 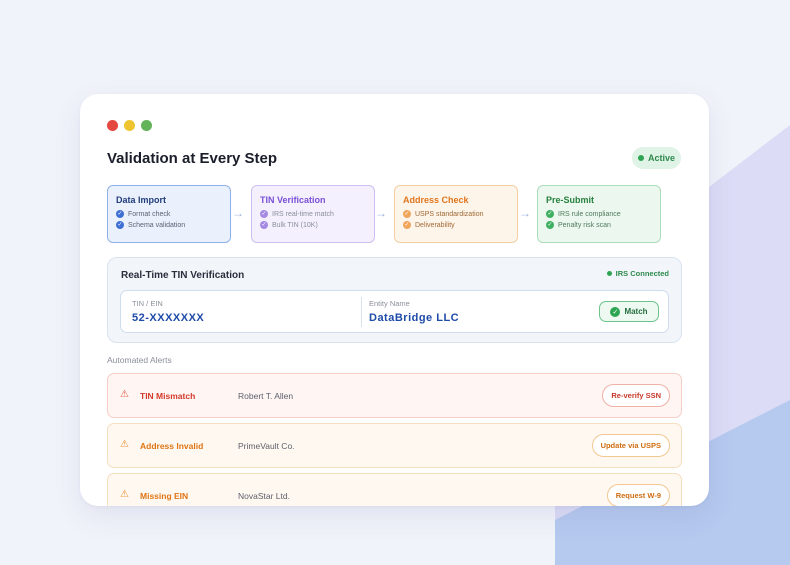 I want to click on tin-label: TIN / EIN, so click(x=147, y=303).